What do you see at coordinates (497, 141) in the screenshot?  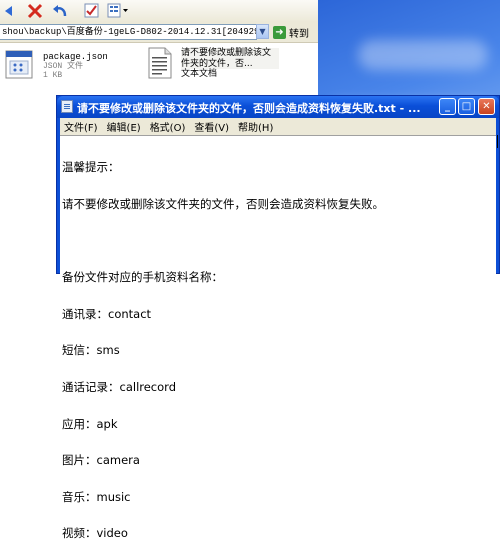 I see `text-cursor` at bounding box center [497, 141].